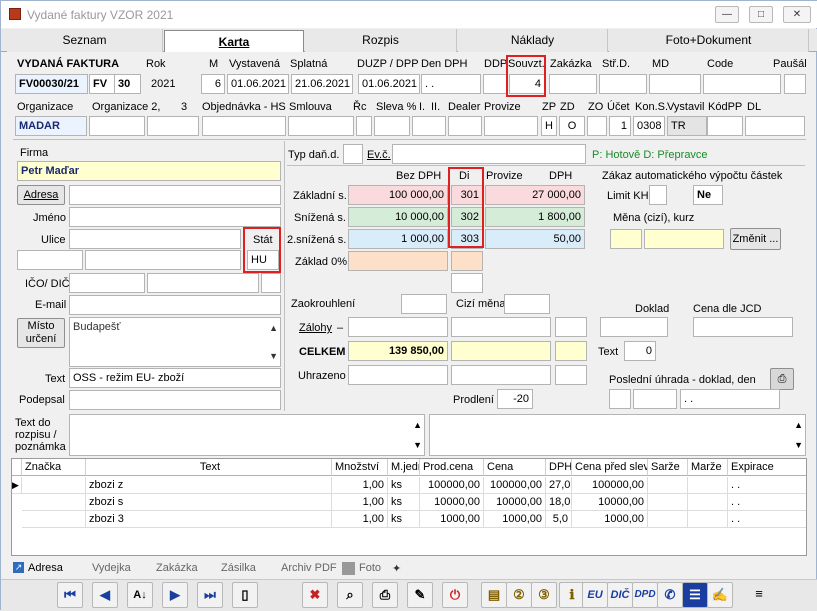 This screenshot has width=817, height=611. Describe the element at coordinates (573, 84) in the screenshot. I see `zakazka-field` at that location.